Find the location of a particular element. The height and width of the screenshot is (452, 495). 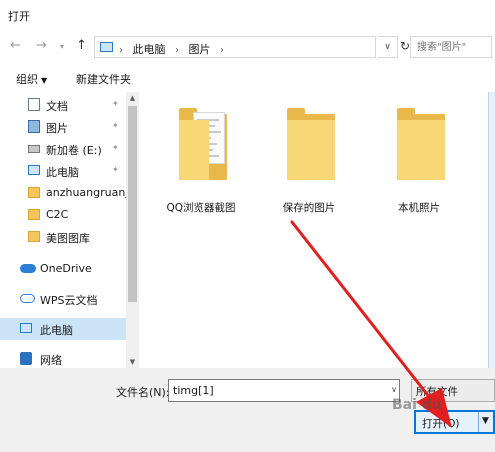

folder-item-camera-roll: 本机照片 is located at coordinates (419, 157).